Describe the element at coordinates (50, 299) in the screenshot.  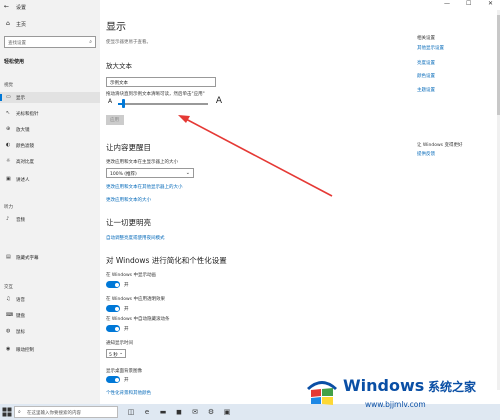
I see `sidebar-item-speech: ♫ 语音` at that location.